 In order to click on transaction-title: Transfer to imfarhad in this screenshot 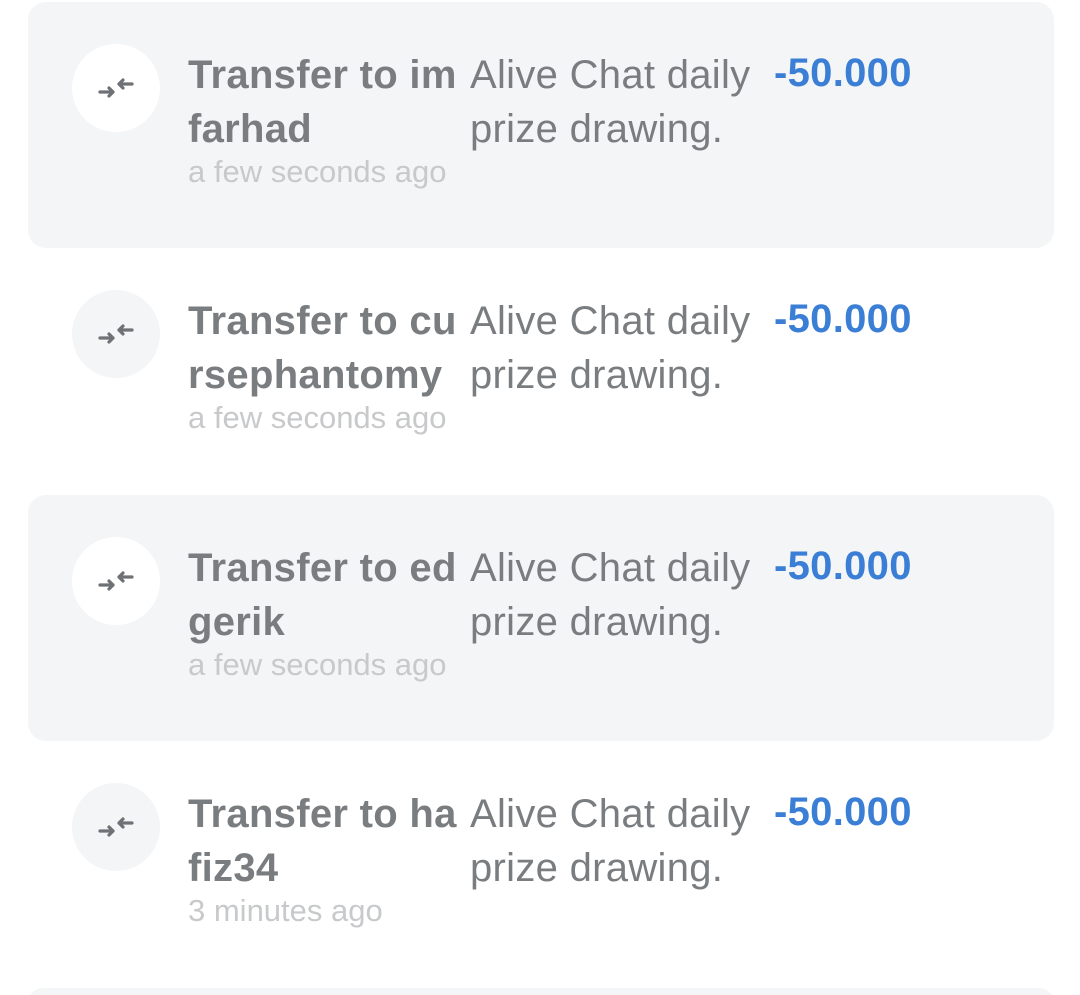, I will do `click(322, 102)`.